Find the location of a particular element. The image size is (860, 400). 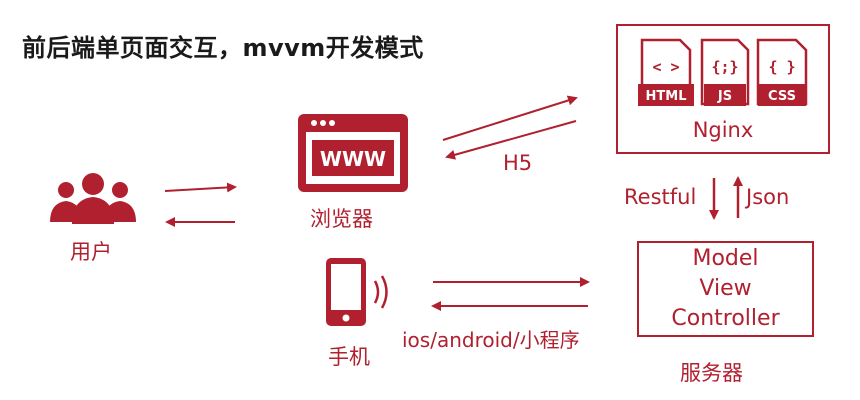

mvc-controller: Controller is located at coordinates (725, 318).